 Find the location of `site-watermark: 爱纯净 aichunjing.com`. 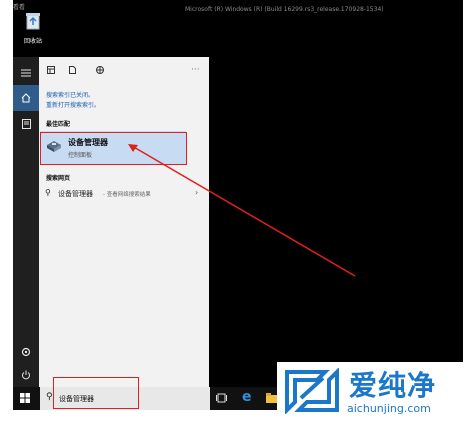

site-watermark: 爱纯净 aichunjing.com is located at coordinates (370, 391).